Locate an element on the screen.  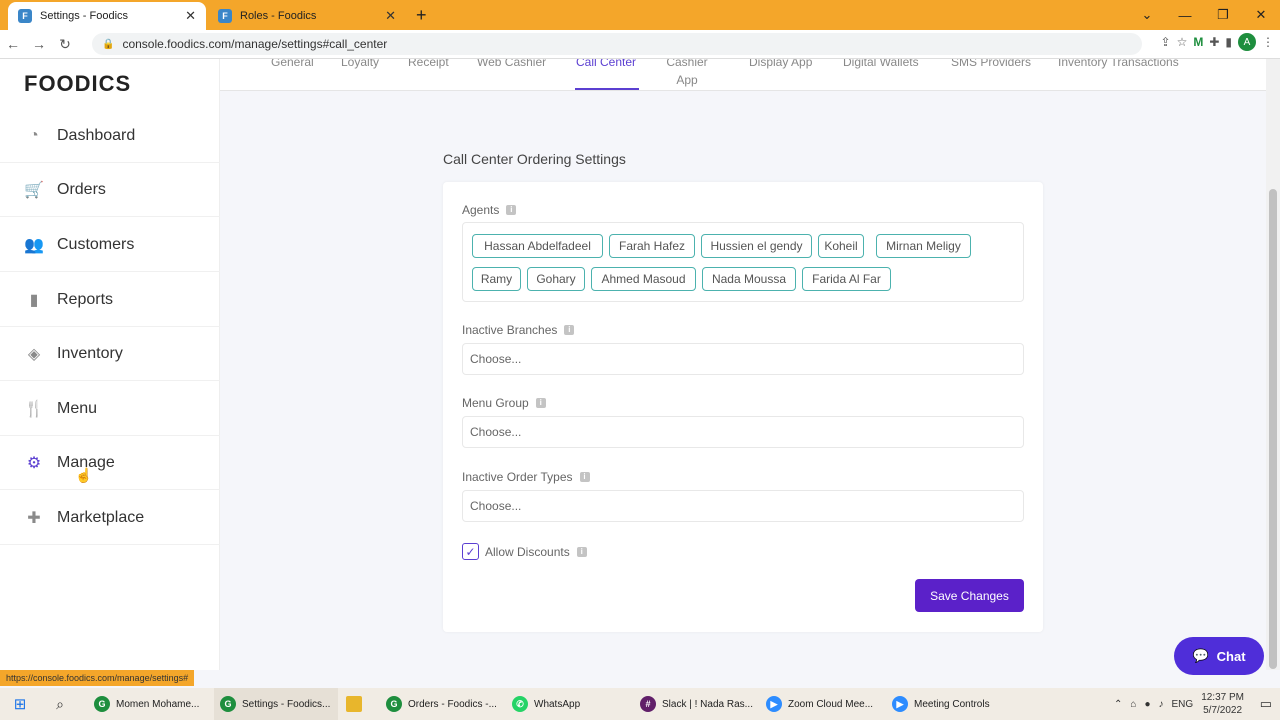
maximize-icon: ❐ is located at coordinates (1223, 15).